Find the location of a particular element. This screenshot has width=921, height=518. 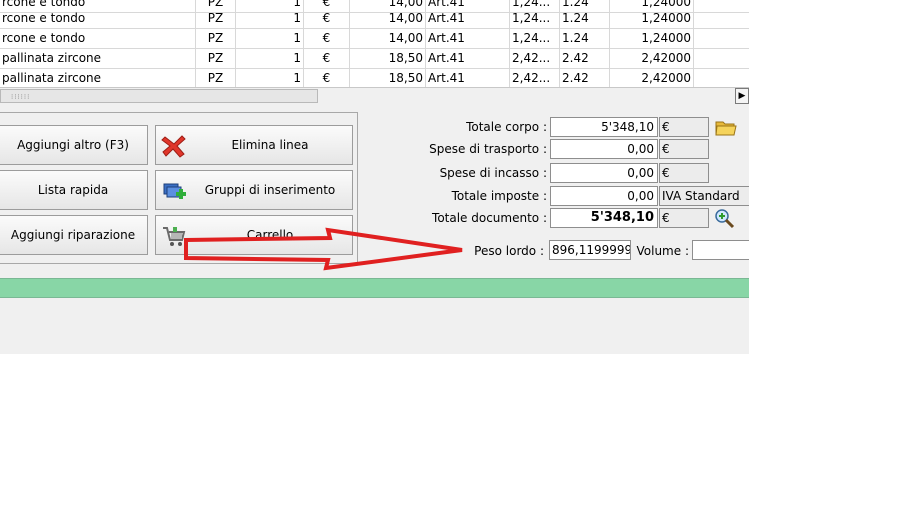

quick-list-label: Lista rapida is located at coordinates (73, 190).